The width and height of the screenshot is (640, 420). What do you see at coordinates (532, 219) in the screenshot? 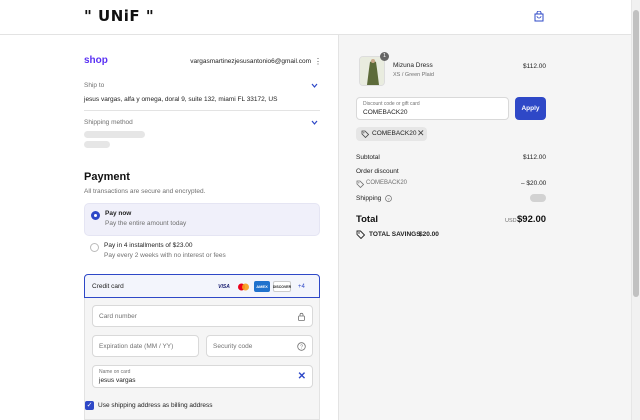
I see `total-value: $92.00` at bounding box center [532, 219].